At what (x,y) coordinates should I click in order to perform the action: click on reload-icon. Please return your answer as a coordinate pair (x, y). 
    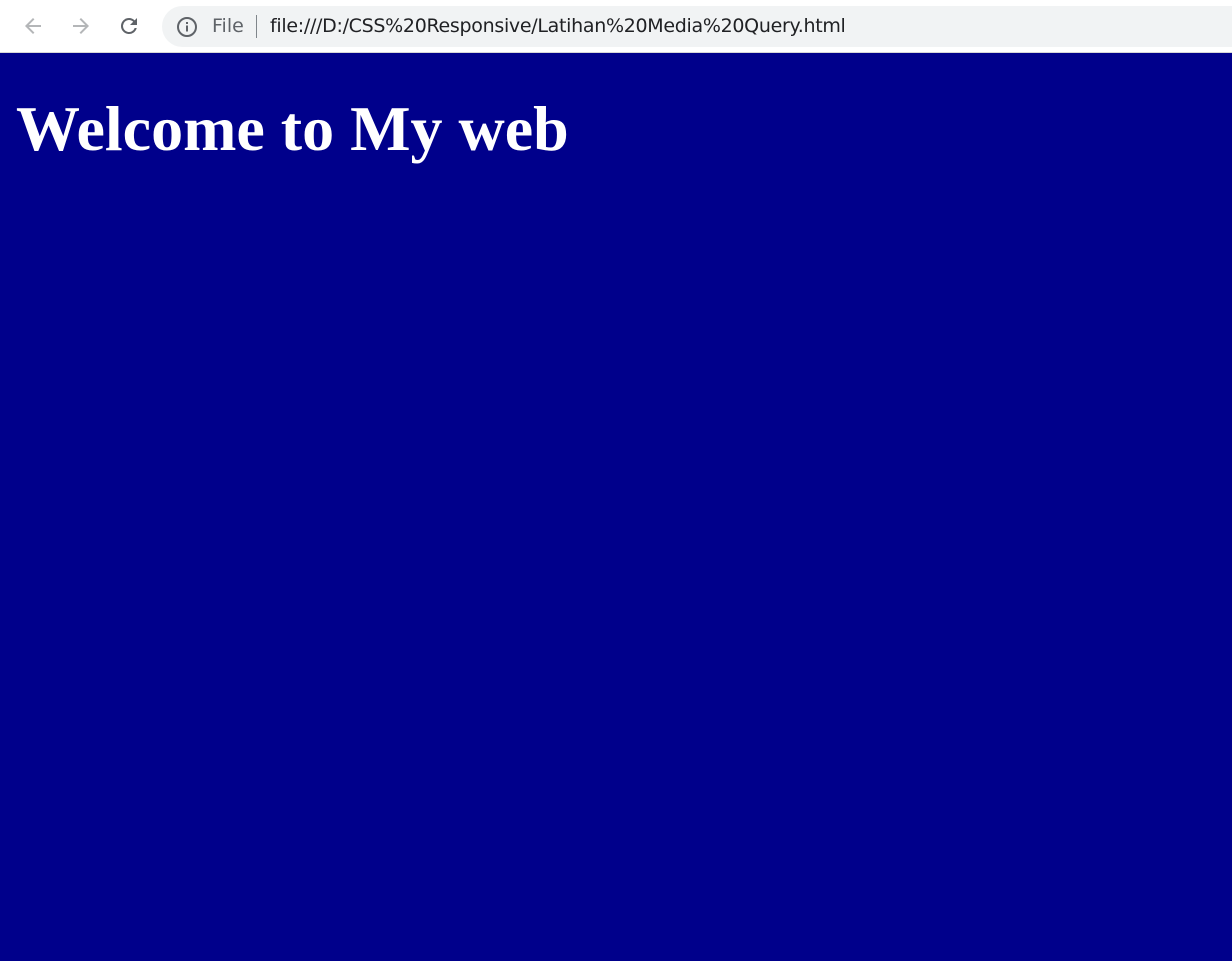
    Looking at the image, I should click on (129, 26).